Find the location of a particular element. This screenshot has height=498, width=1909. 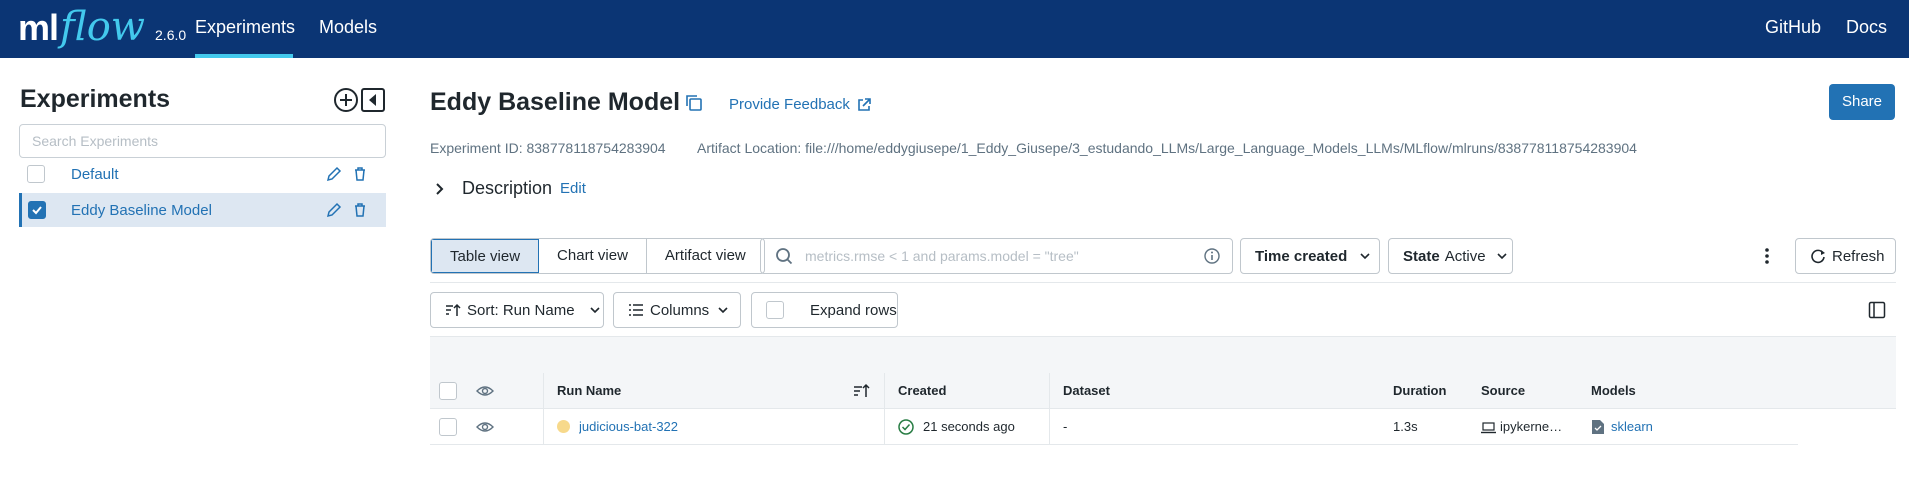

refresh-icon is located at coordinates (1818, 256).